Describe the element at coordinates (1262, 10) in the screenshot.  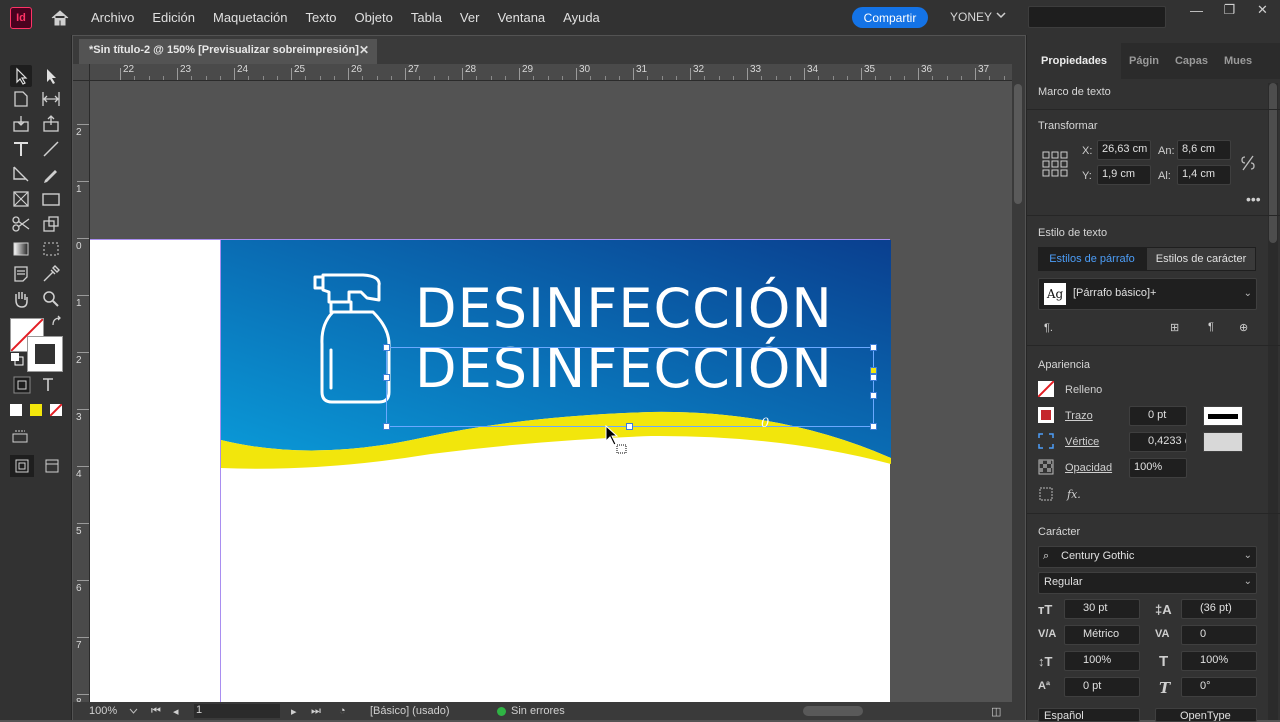
I see `close-window-button: ✕` at that location.